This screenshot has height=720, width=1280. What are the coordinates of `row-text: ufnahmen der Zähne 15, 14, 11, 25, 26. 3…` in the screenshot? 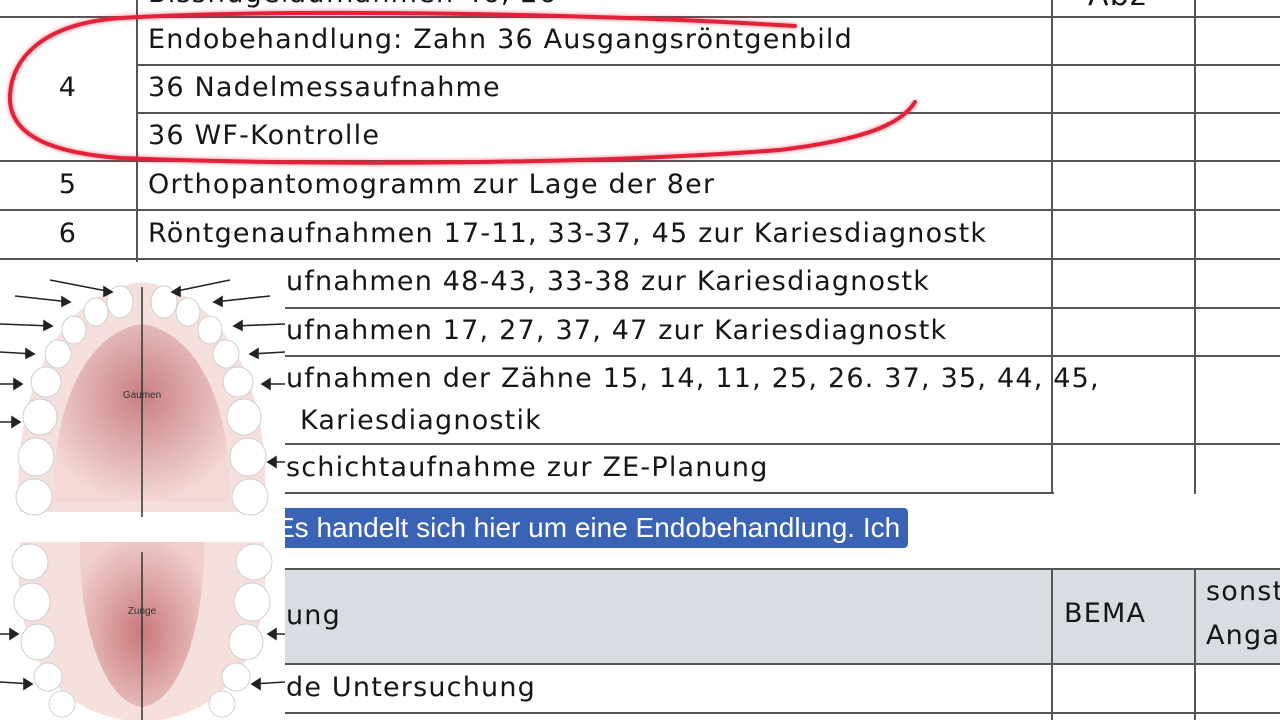 It's located at (693, 378).